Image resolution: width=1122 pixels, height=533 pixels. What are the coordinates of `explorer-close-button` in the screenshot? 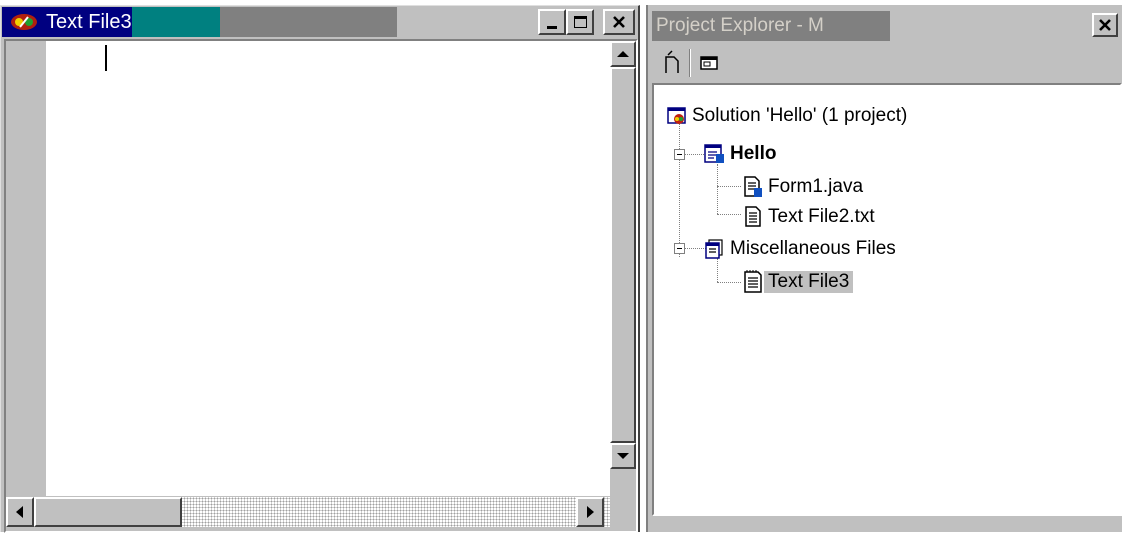 It's located at (1105, 25).